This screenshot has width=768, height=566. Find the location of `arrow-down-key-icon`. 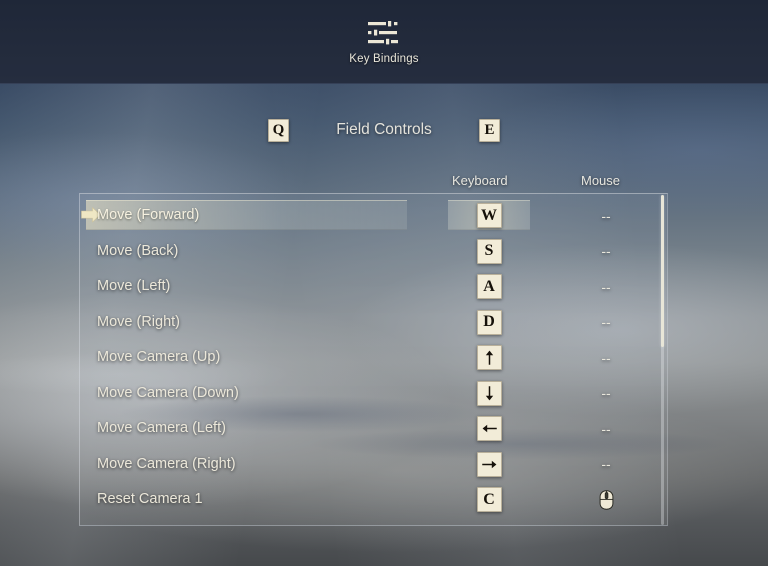

arrow-down-key-icon is located at coordinates (489, 393).